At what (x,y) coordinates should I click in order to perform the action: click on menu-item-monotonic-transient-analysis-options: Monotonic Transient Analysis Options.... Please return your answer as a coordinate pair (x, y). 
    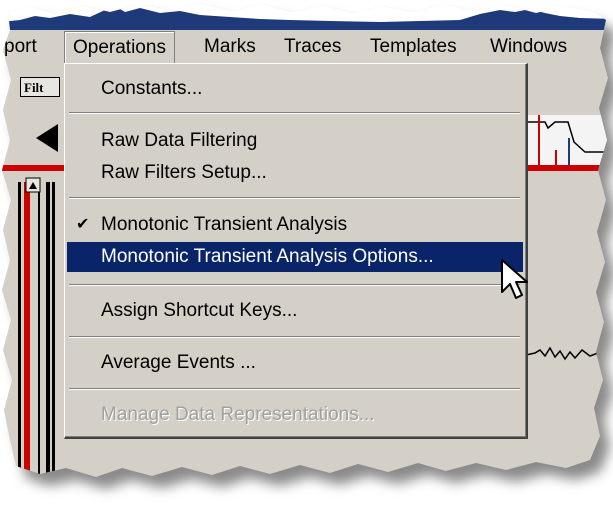
    Looking at the image, I should click on (295, 257).